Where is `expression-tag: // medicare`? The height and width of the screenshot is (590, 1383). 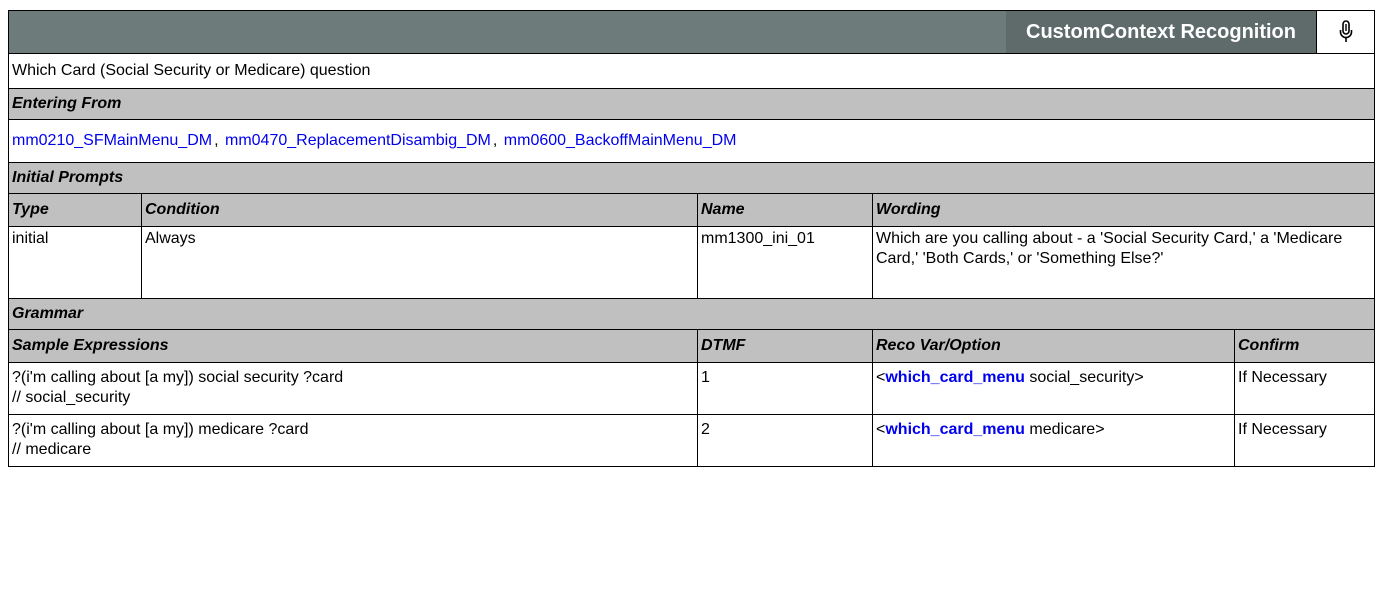
expression-tag: // medicare is located at coordinates (52, 449).